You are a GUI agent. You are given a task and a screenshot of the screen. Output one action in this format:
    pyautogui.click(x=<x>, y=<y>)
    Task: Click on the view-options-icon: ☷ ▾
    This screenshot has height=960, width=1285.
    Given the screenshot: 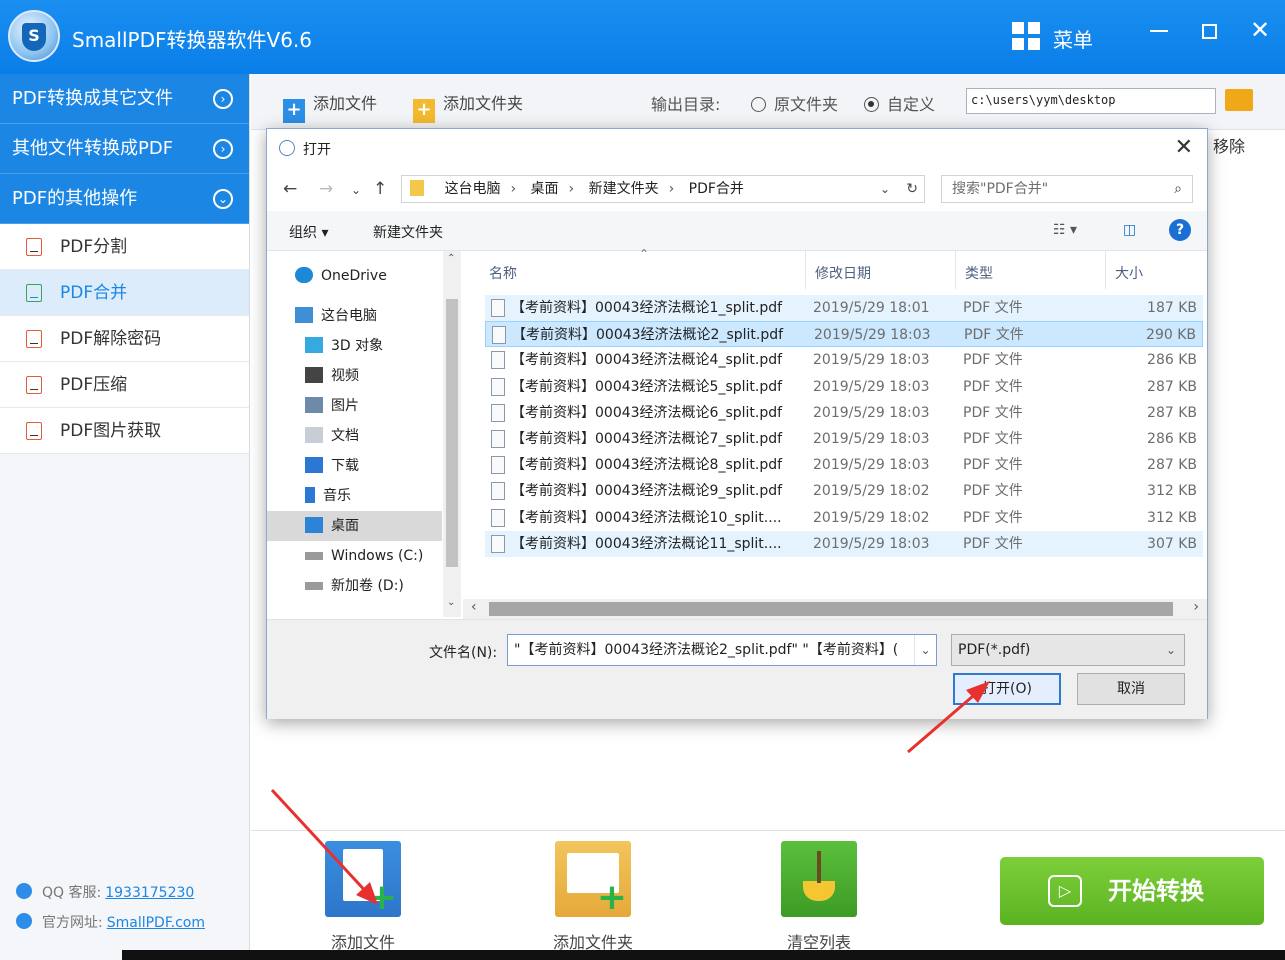 What is the action you would take?
    pyautogui.click(x=1065, y=230)
    